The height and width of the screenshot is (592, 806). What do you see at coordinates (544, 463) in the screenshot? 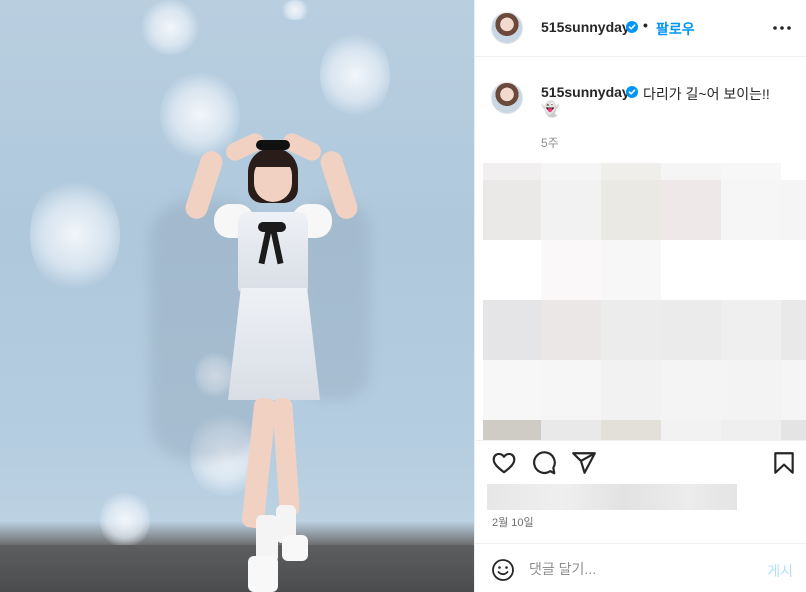
I see `comment-icon` at bounding box center [544, 463].